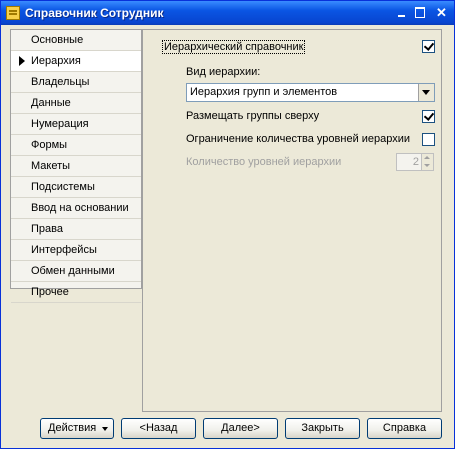  Describe the element at coordinates (298, 139) in the screenshot. I see `limit-levels-label: Ограничение количества уровней иерархии` at that location.